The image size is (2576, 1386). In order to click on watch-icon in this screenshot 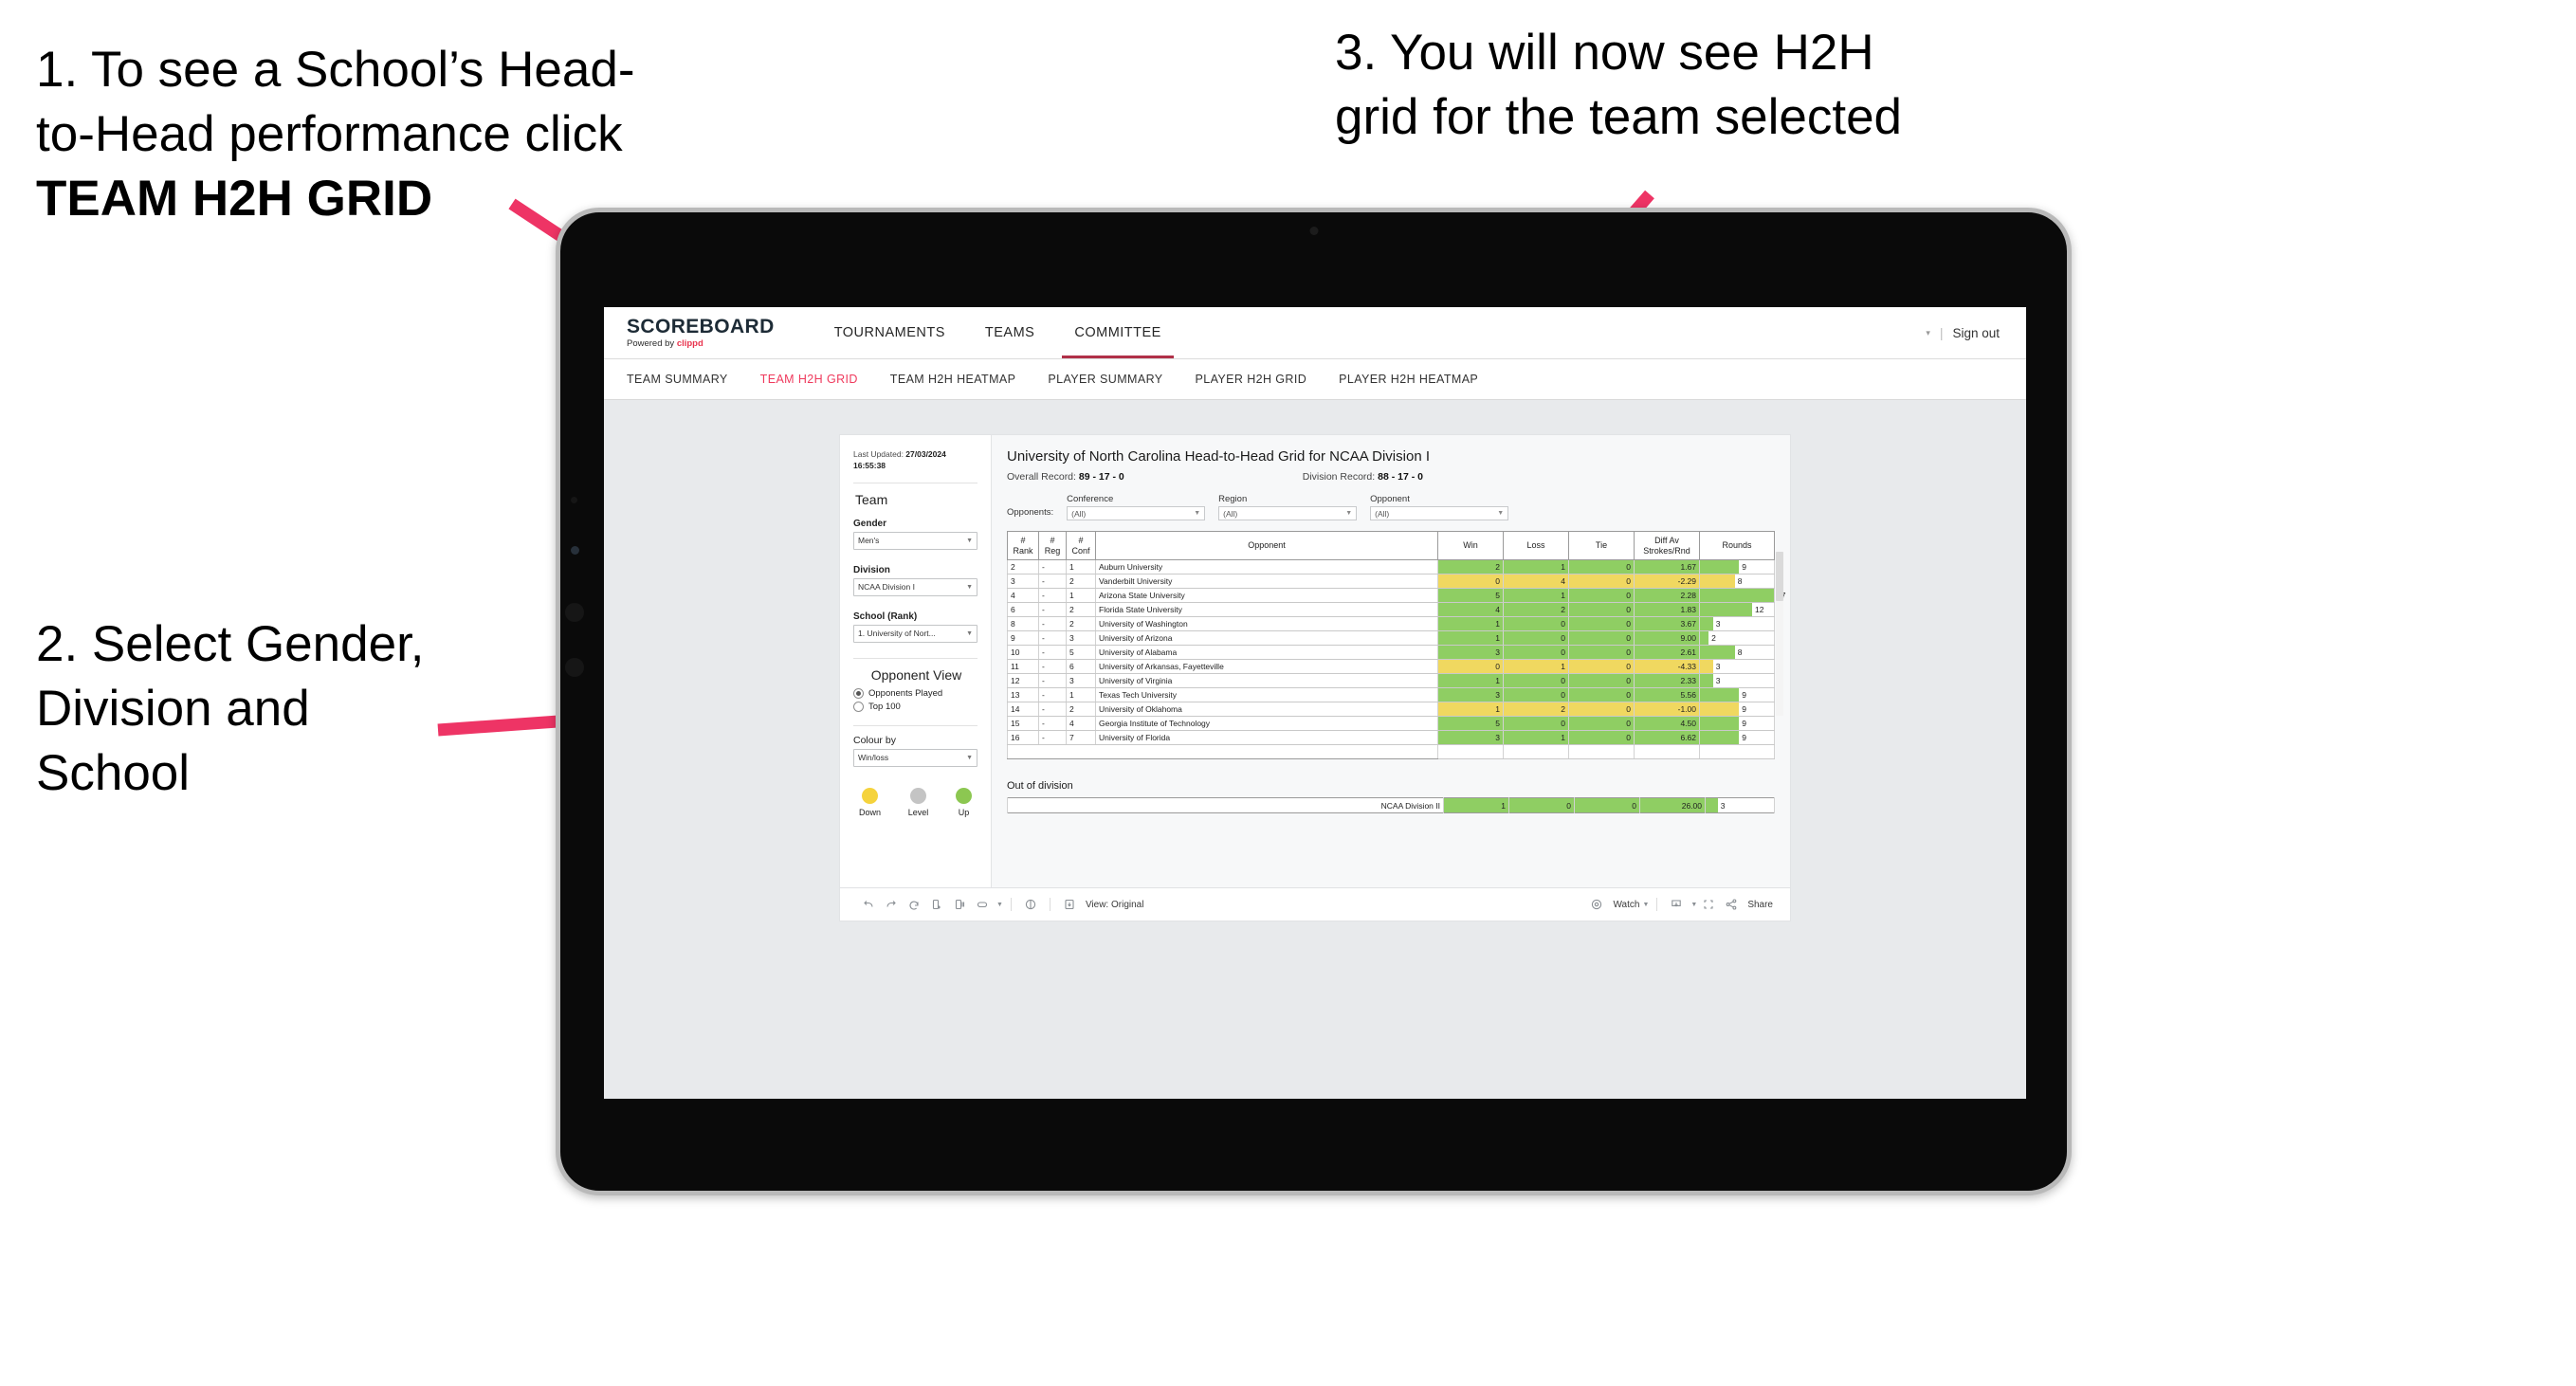, I will do `click(1596, 904)`.